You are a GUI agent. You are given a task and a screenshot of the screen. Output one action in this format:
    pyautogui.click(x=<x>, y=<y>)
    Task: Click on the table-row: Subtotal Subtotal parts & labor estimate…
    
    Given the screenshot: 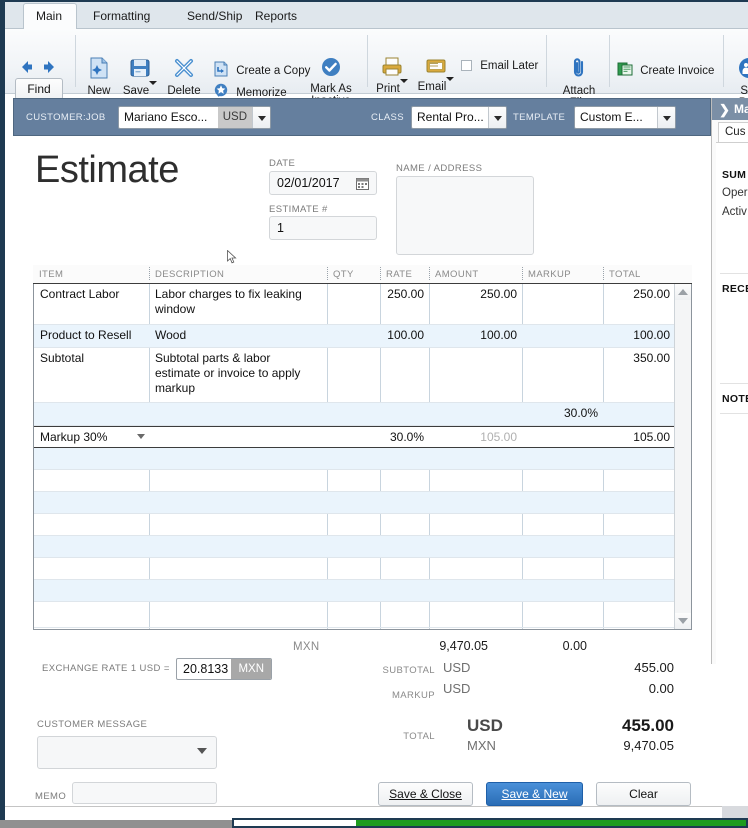 What is the action you would take?
    pyautogui.click(x=354, y=375)
    